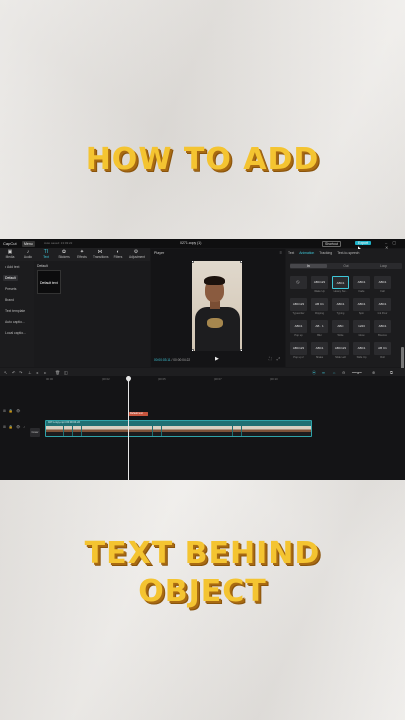  What do you see at coordinates (319, 335) in the screenshot?
I see `animation-preset-caption: Blur` at bounding box center [319, 335].